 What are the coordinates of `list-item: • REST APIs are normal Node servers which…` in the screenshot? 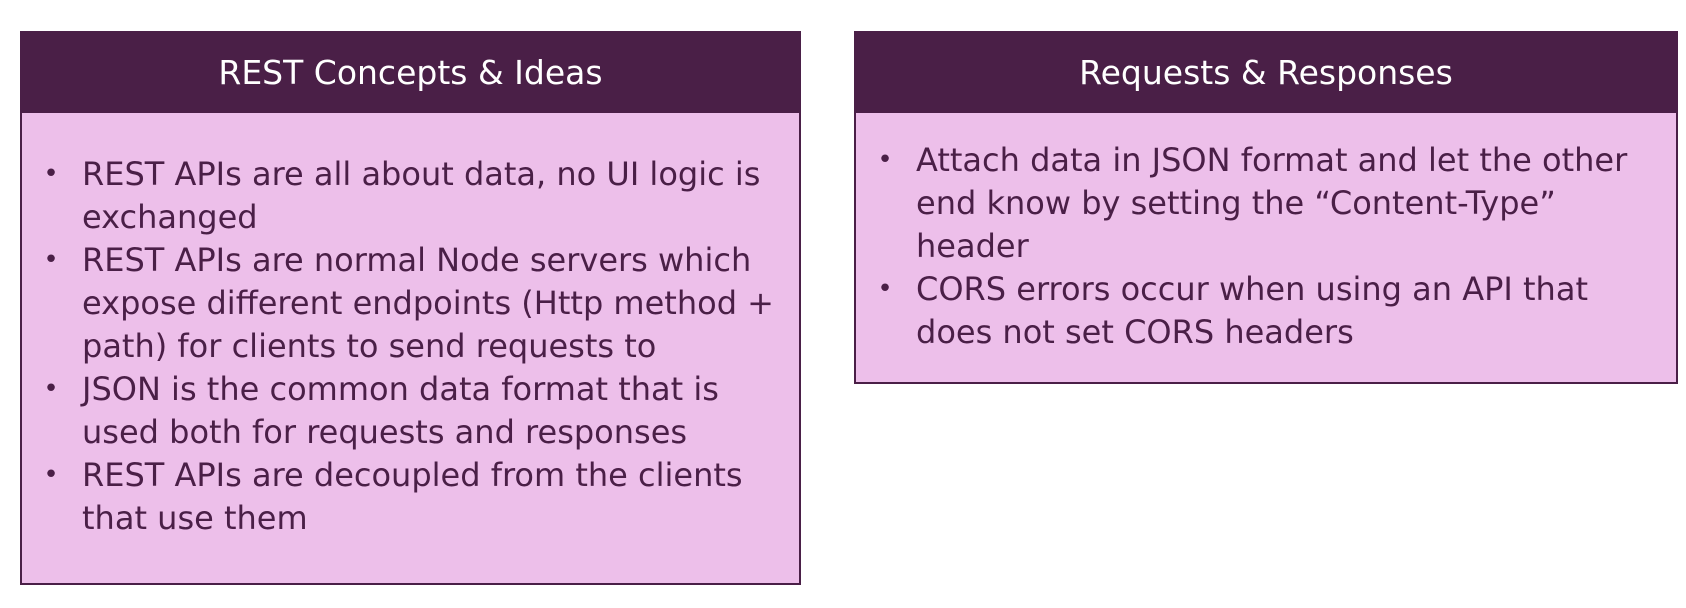 It's located at (411, 303).